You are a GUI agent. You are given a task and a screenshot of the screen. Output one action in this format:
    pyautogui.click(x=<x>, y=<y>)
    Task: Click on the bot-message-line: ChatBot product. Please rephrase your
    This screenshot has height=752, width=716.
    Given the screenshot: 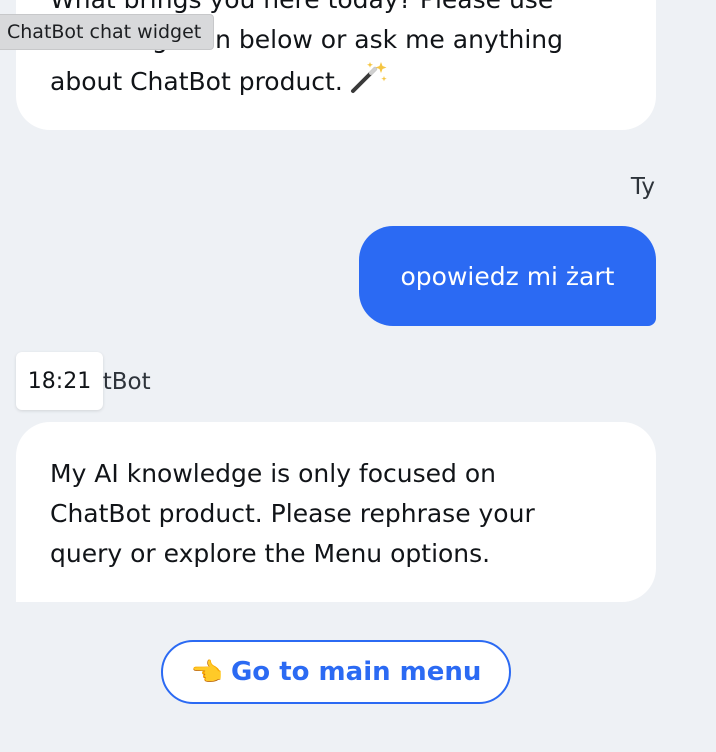 What is the action you would take?
    pyautogui.click(x=292, y=513)
    